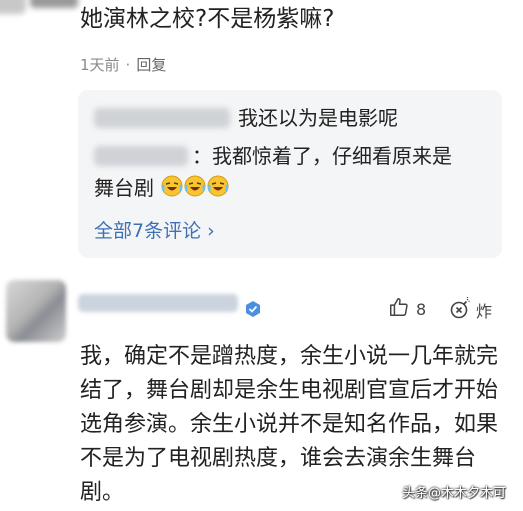 The width and height of the screenshot is (523, 511). What do you see at coordinates (207, 19) in the screenshot?
I see `comment-text: 她演林之校?不是杨紫嘛?` at bounding box center [207, 19].